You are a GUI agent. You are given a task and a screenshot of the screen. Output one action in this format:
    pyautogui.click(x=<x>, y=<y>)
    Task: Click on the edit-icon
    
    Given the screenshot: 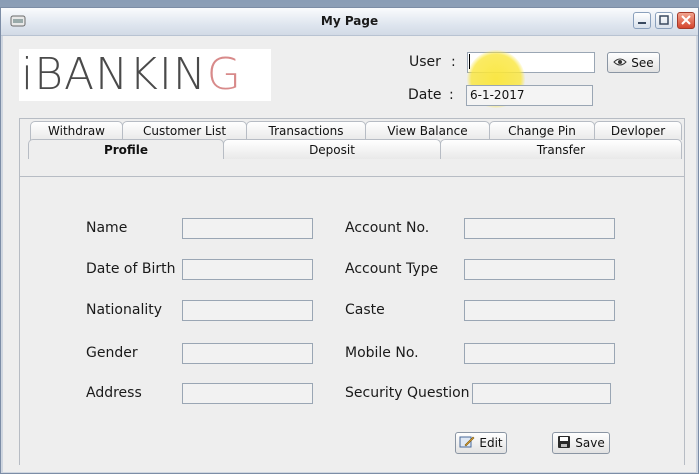 What is the action you would take?
    pyautogui.click(x=467, y=443)
    